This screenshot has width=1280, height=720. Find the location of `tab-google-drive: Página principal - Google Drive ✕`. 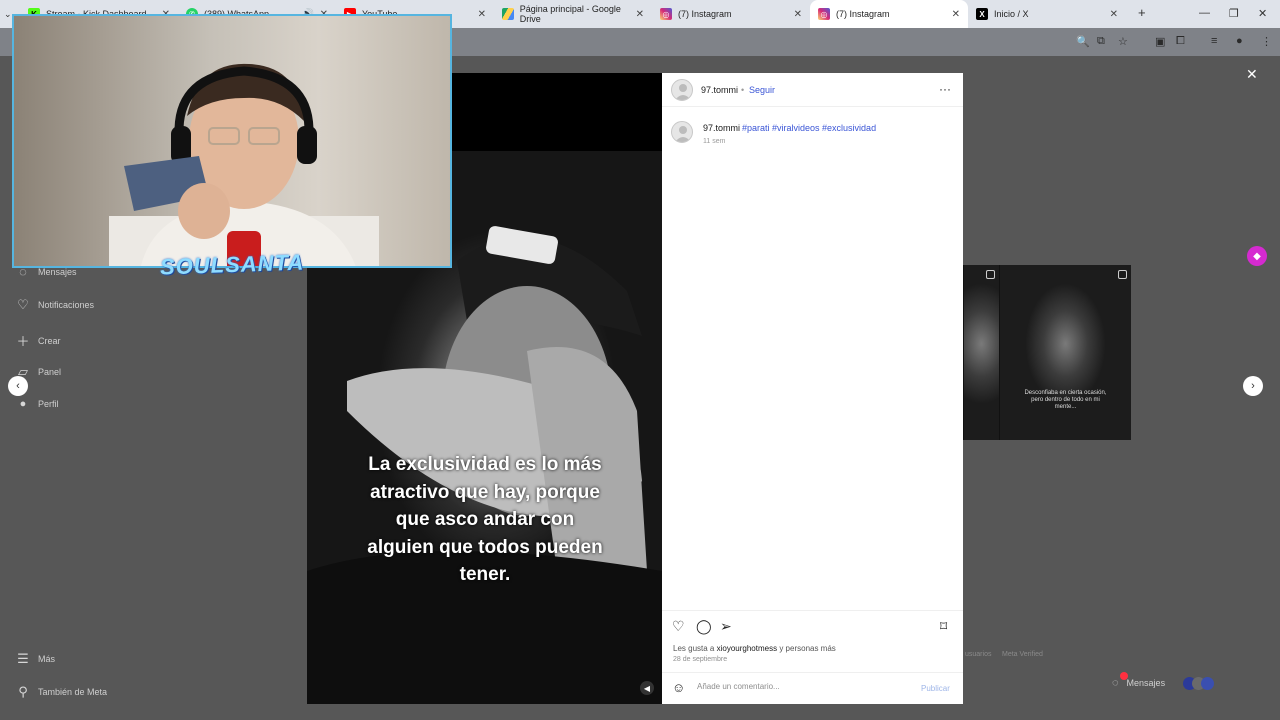

tab-google-drive: Página principal - Google Drive ✕ is located at coordinates (573, 14).